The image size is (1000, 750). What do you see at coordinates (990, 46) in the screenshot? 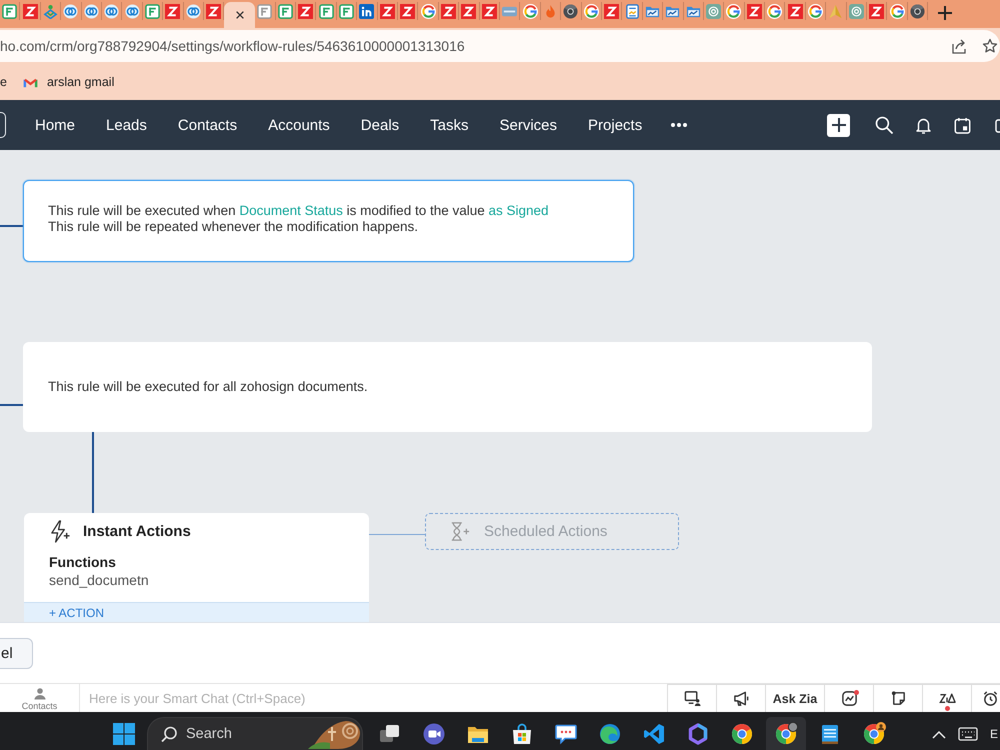
I see `star-icon` at bounding box center [990, 46].